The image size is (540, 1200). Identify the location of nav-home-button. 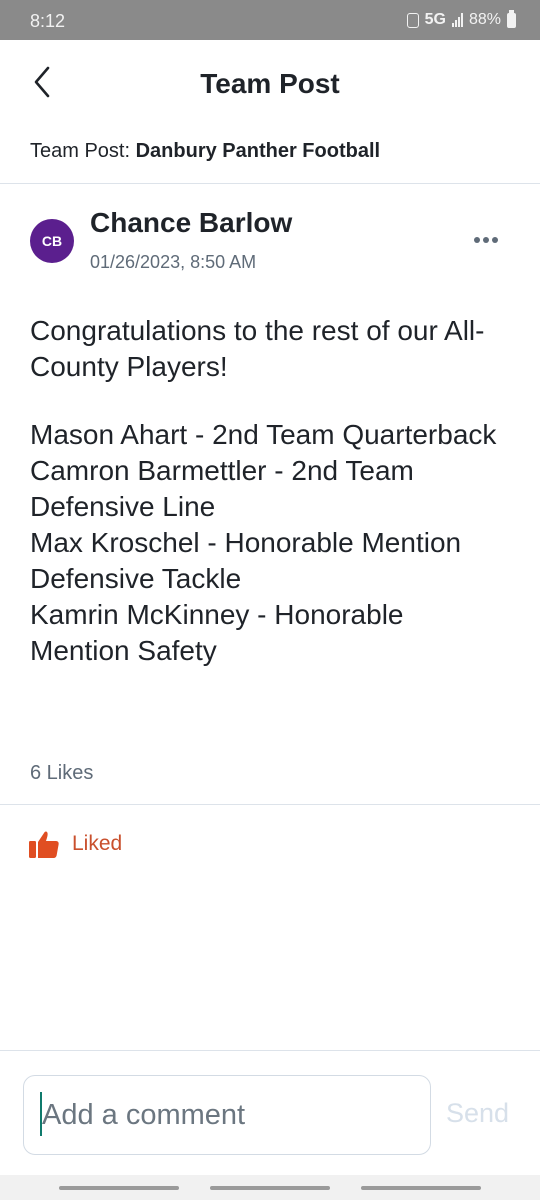
(270, 1188).